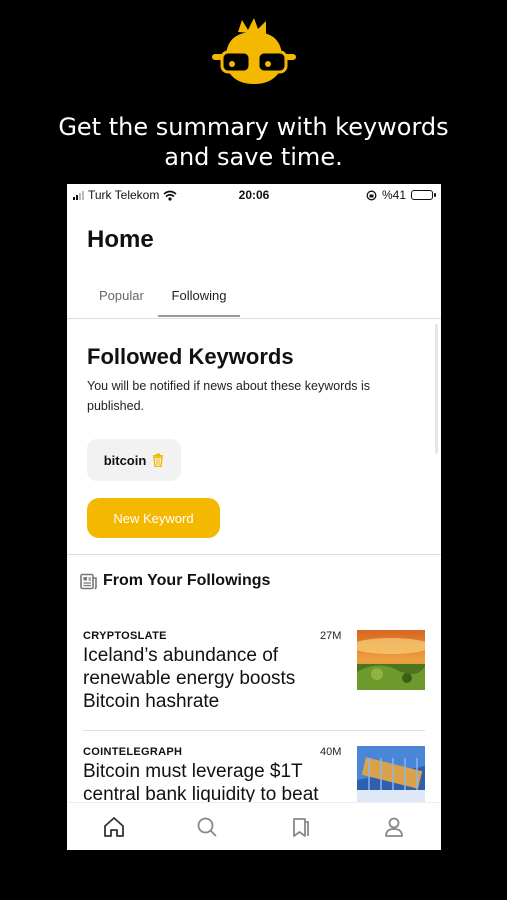  What do you see at coordinates (133, 752) in the screenshot?
I see `news-source: COINTELEGRAPH` at bounding box center [133, 752].